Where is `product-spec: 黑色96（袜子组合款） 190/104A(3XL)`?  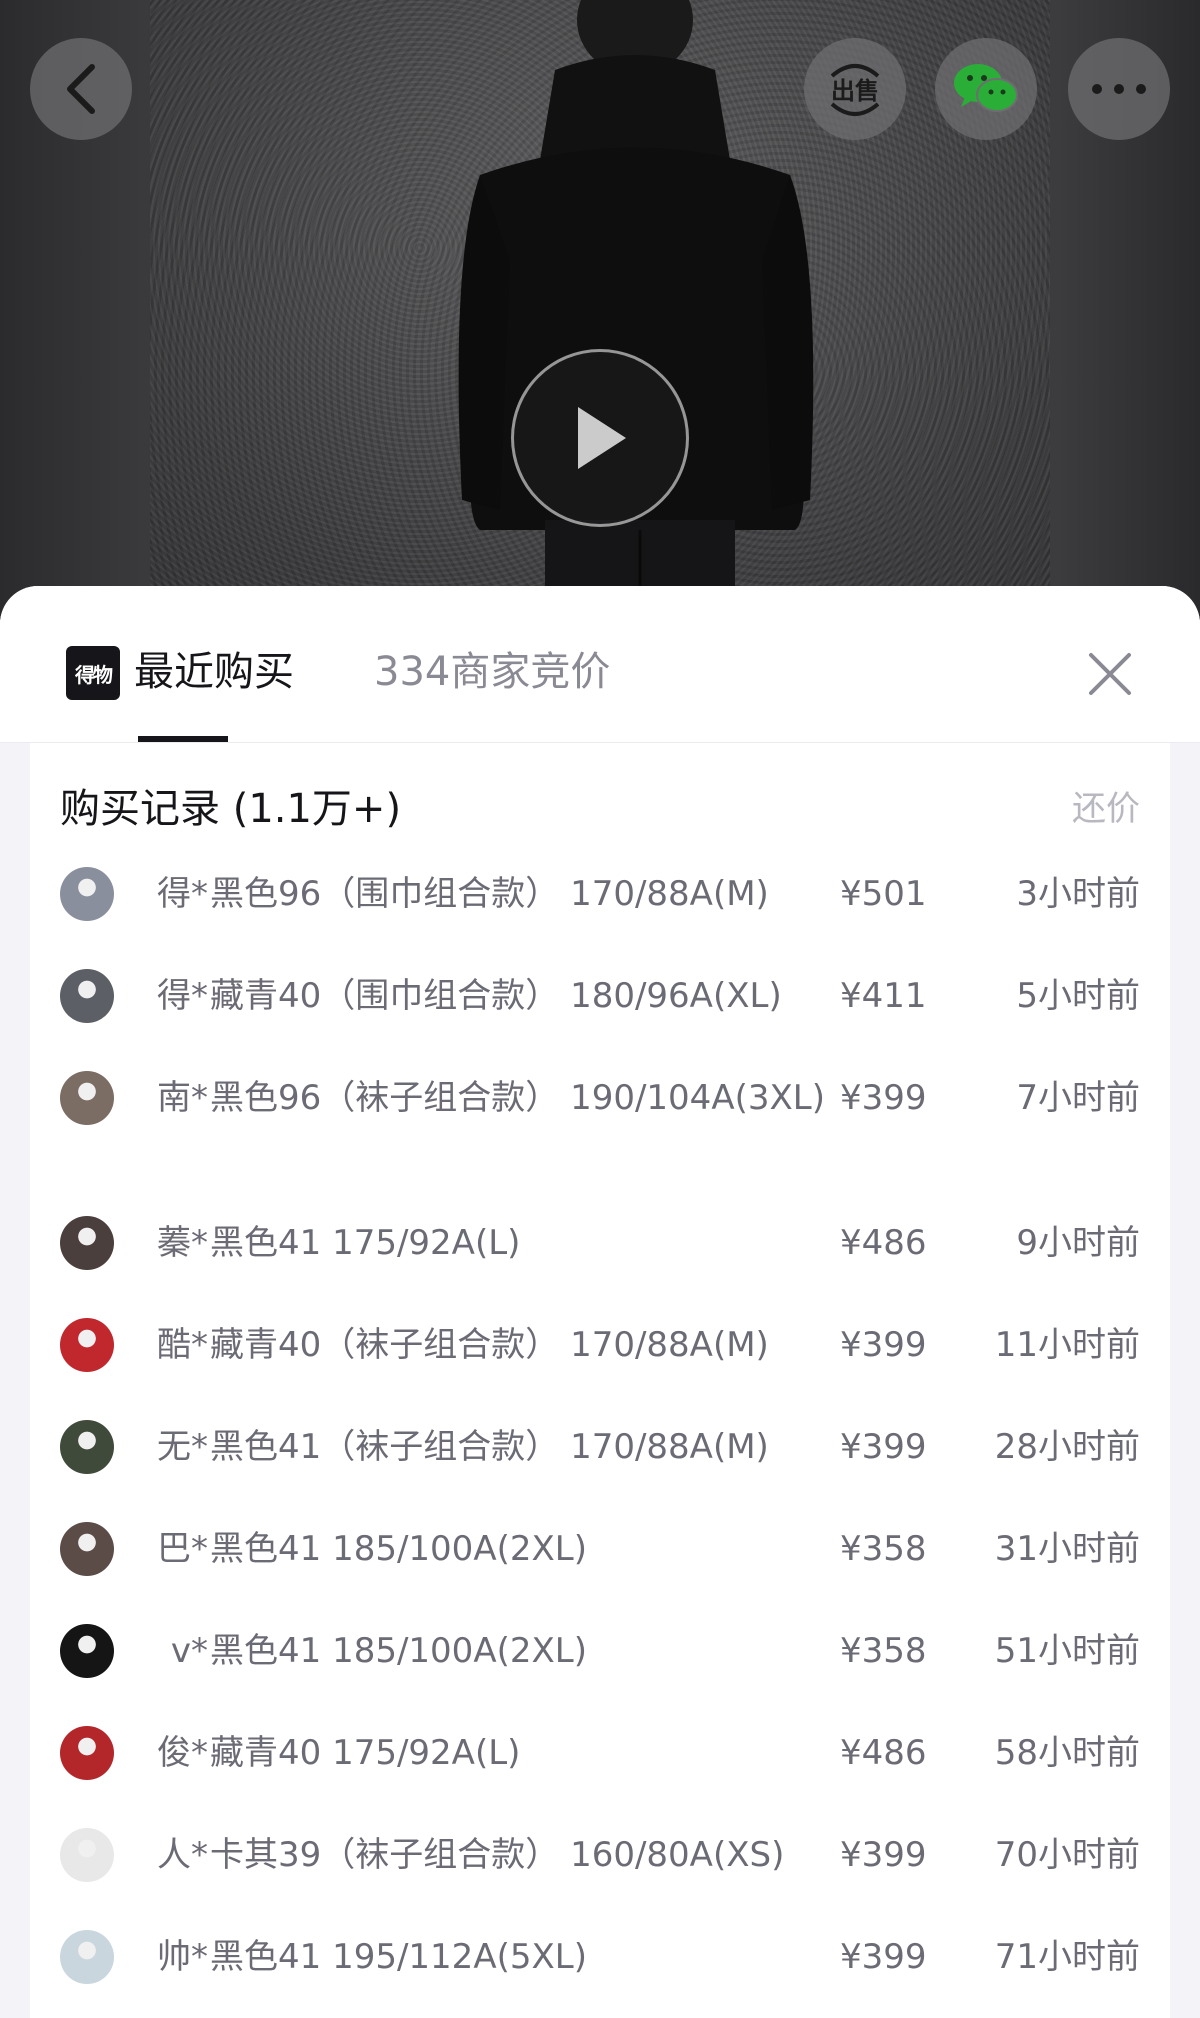 product-spec: 黑色96（袜子组合款） 190/104A(3XL) is located at coordinates (517, 1098).